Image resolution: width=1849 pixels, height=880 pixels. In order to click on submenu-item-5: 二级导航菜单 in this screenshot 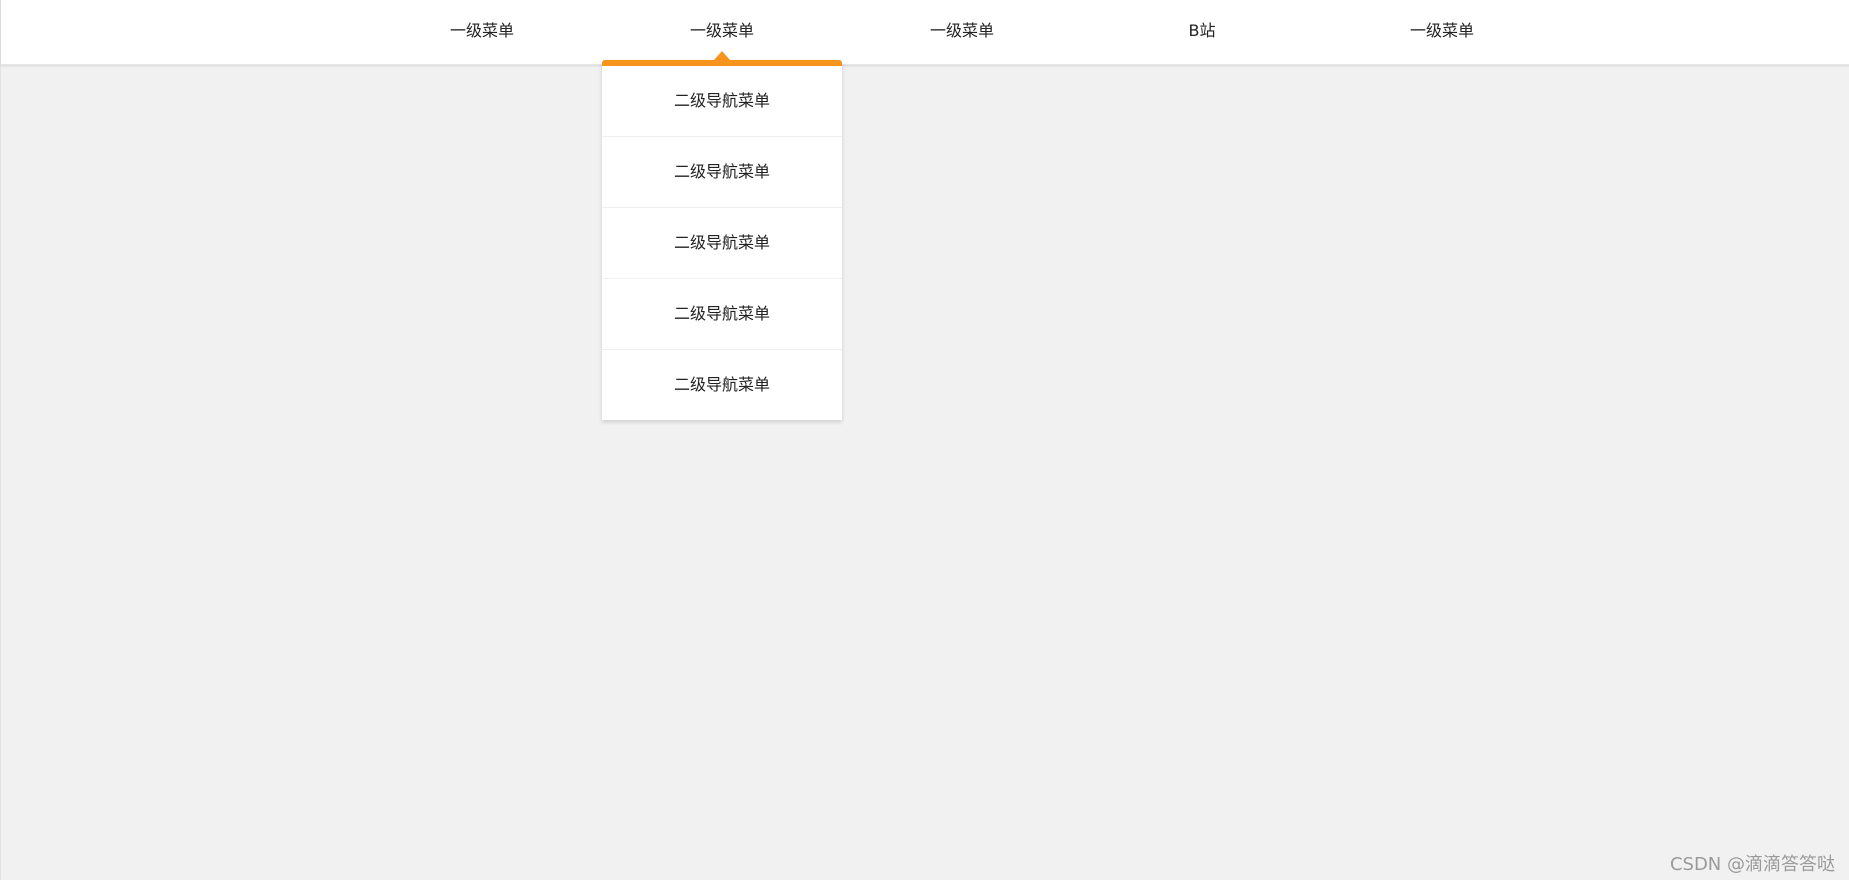, I will do `click(722, 385)`.